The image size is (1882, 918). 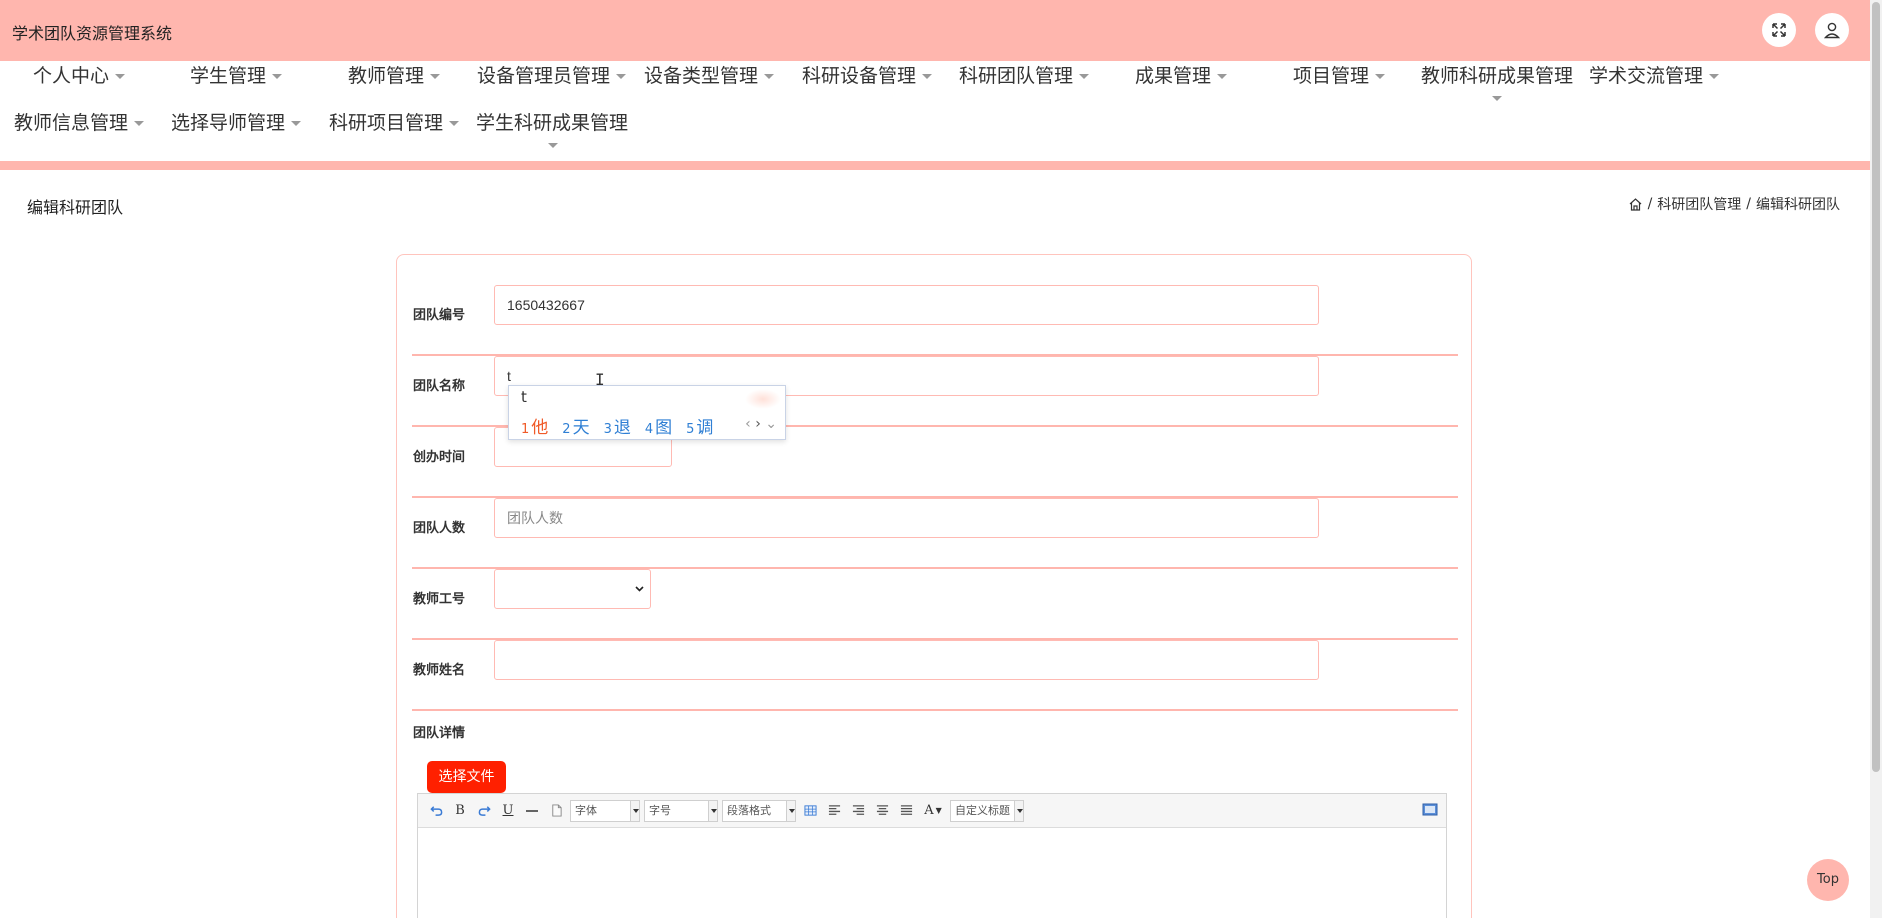 What do you see at coordinates (935, 30) in the screenshot?
I see `top-header: 学术团队资源管理系统` at bounding box center [935, 30].